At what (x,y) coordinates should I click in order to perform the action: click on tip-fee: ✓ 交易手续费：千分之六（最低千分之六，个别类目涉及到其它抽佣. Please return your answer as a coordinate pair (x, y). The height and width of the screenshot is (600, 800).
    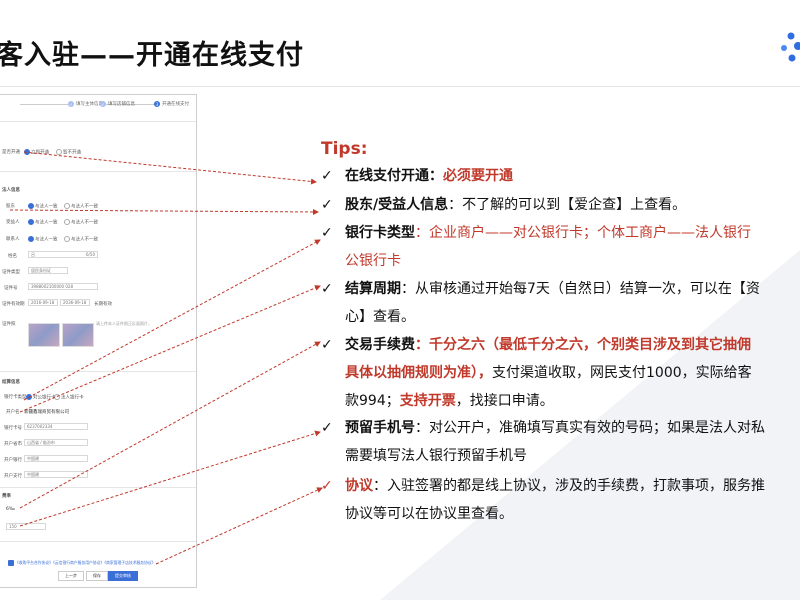
    Looking at the image, I should click on (536, 345).